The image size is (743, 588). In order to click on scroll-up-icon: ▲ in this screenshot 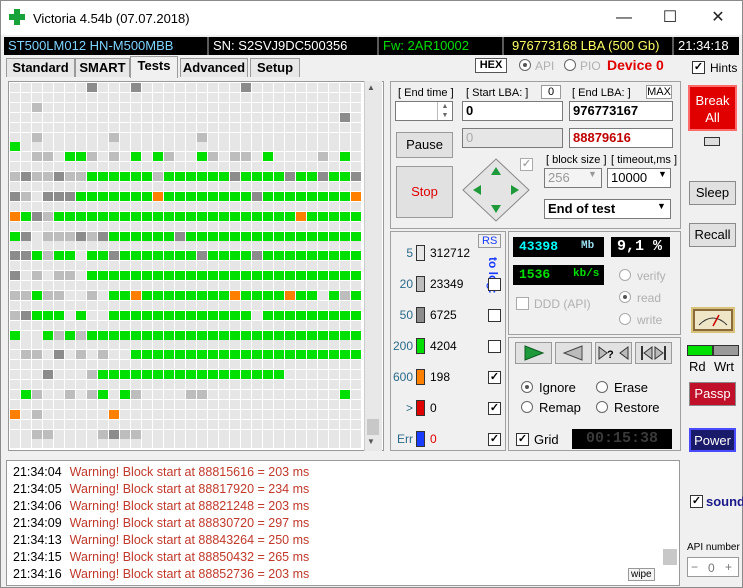, I will do `click(371, 87)`.